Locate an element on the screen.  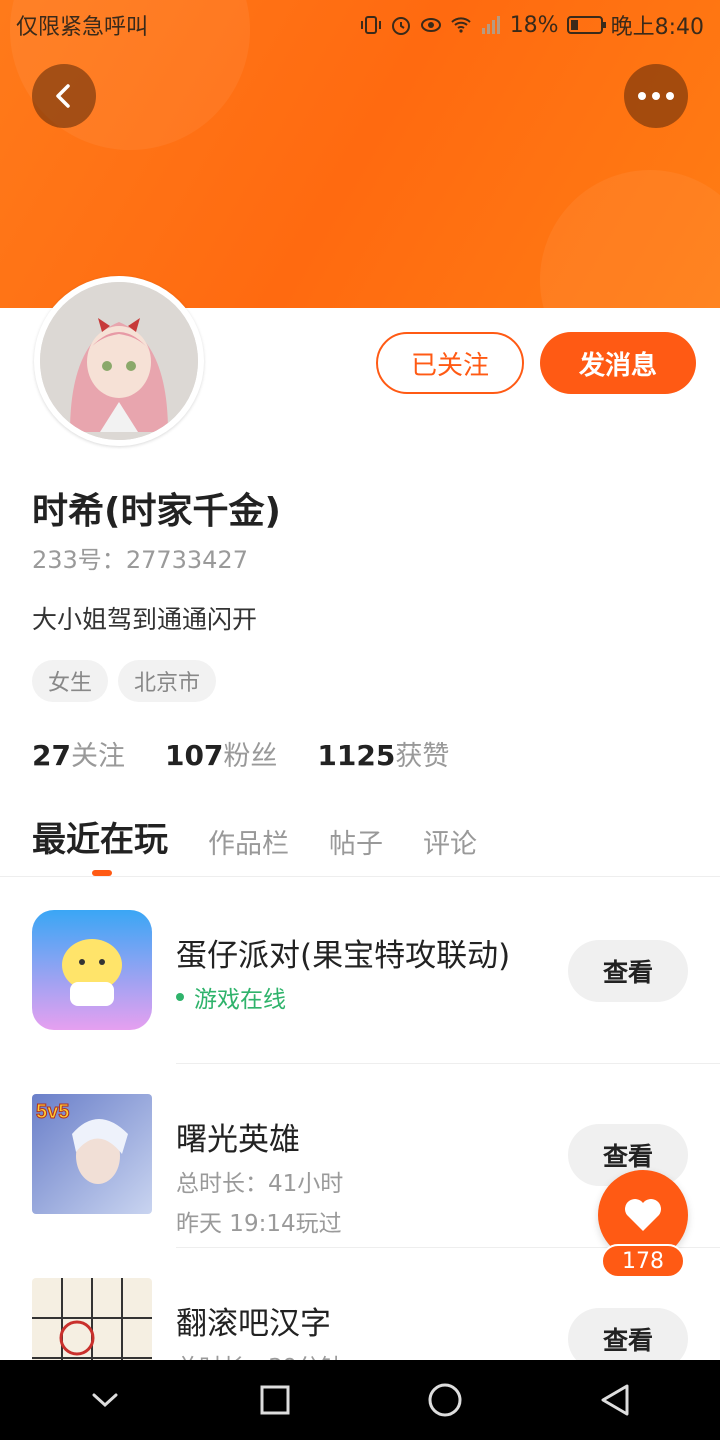
profile-name: 时希(时家千金) is located at coordinates (156, 511).